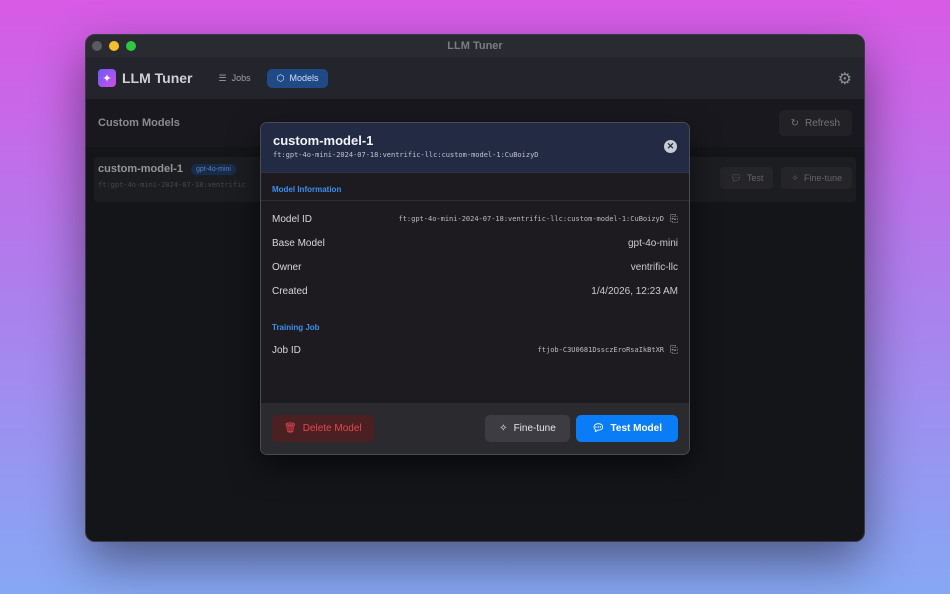  Describe the element at coordinates (475, 200) in the screenshot. I see `divider` at that location.